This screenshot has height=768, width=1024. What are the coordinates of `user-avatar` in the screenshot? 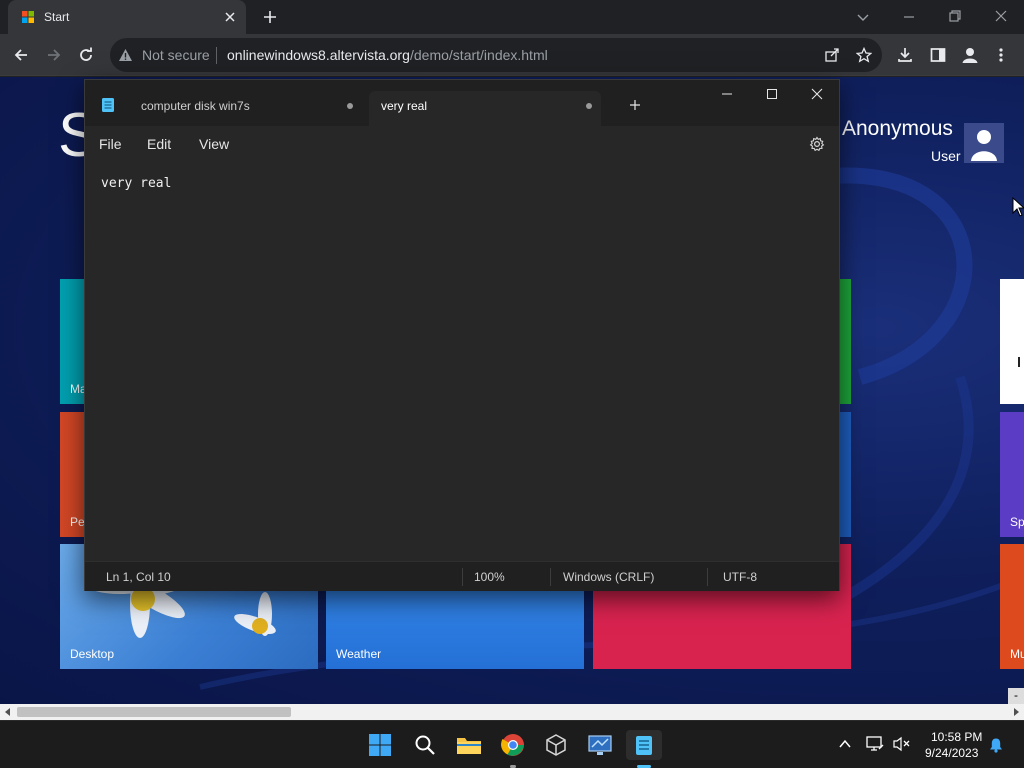 It's located at (984, 143).